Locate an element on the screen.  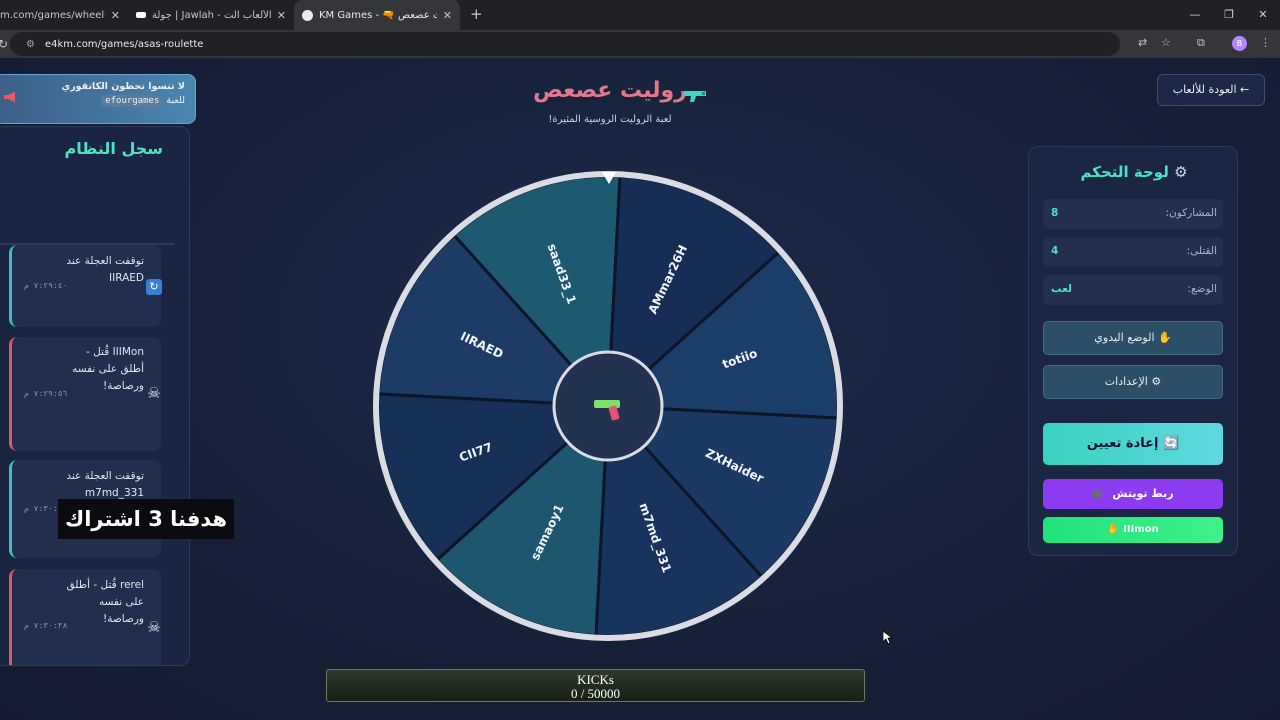
kicks-progress-bar: KICKs 0 / 50000 is located at coordinates (595, 685).